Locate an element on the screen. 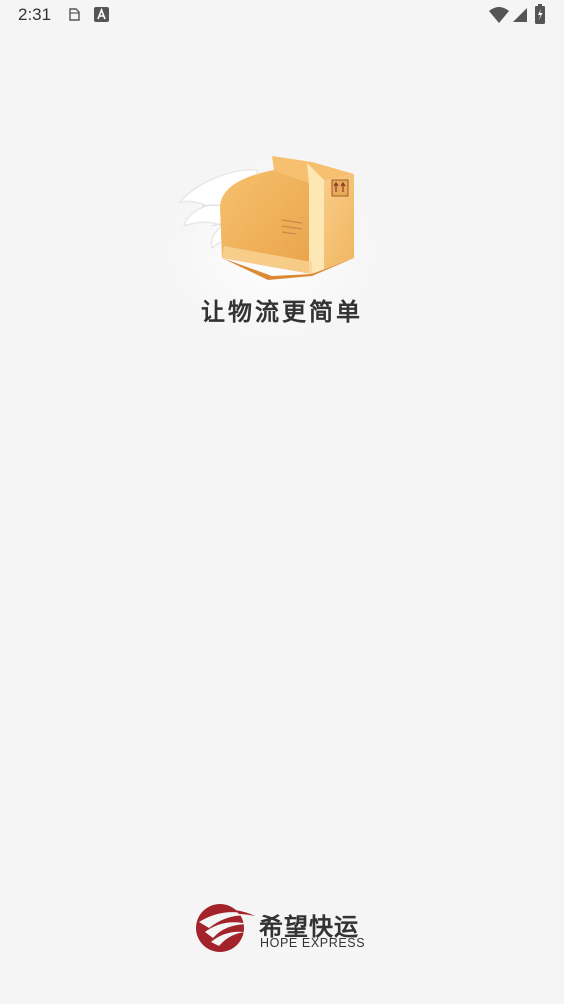 Image resolution: width=564 pixels, height=1004 pixels. status-time: 2:31 is located at coordinates (35, 14).